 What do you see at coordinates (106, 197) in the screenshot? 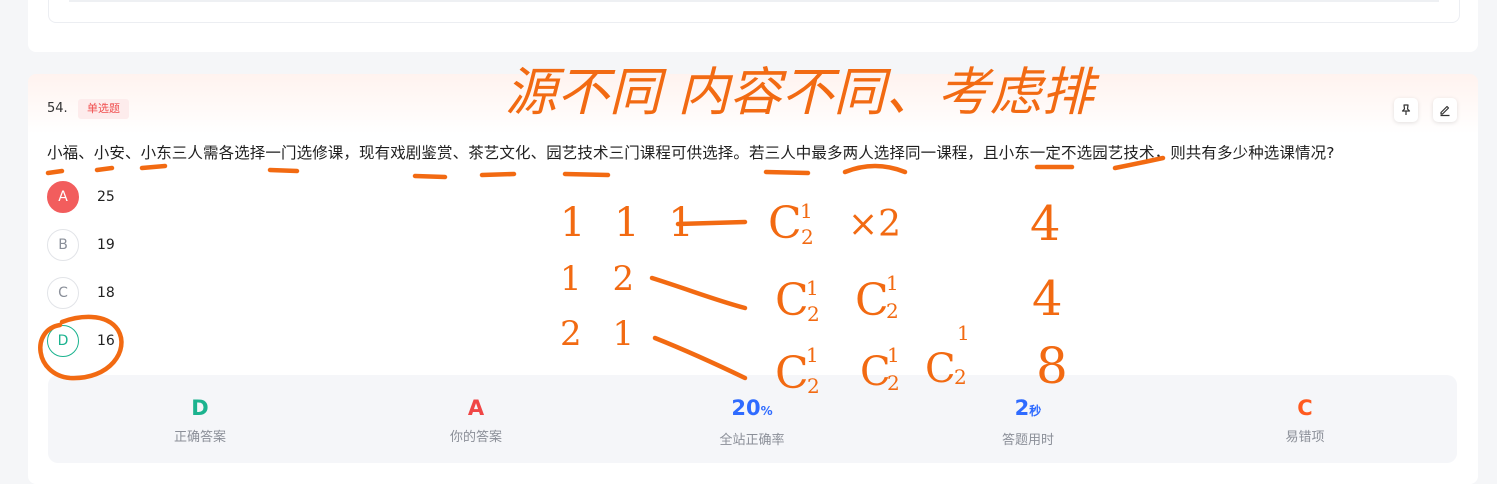
I see `option-text: 25` at bounding box center [106, 197].